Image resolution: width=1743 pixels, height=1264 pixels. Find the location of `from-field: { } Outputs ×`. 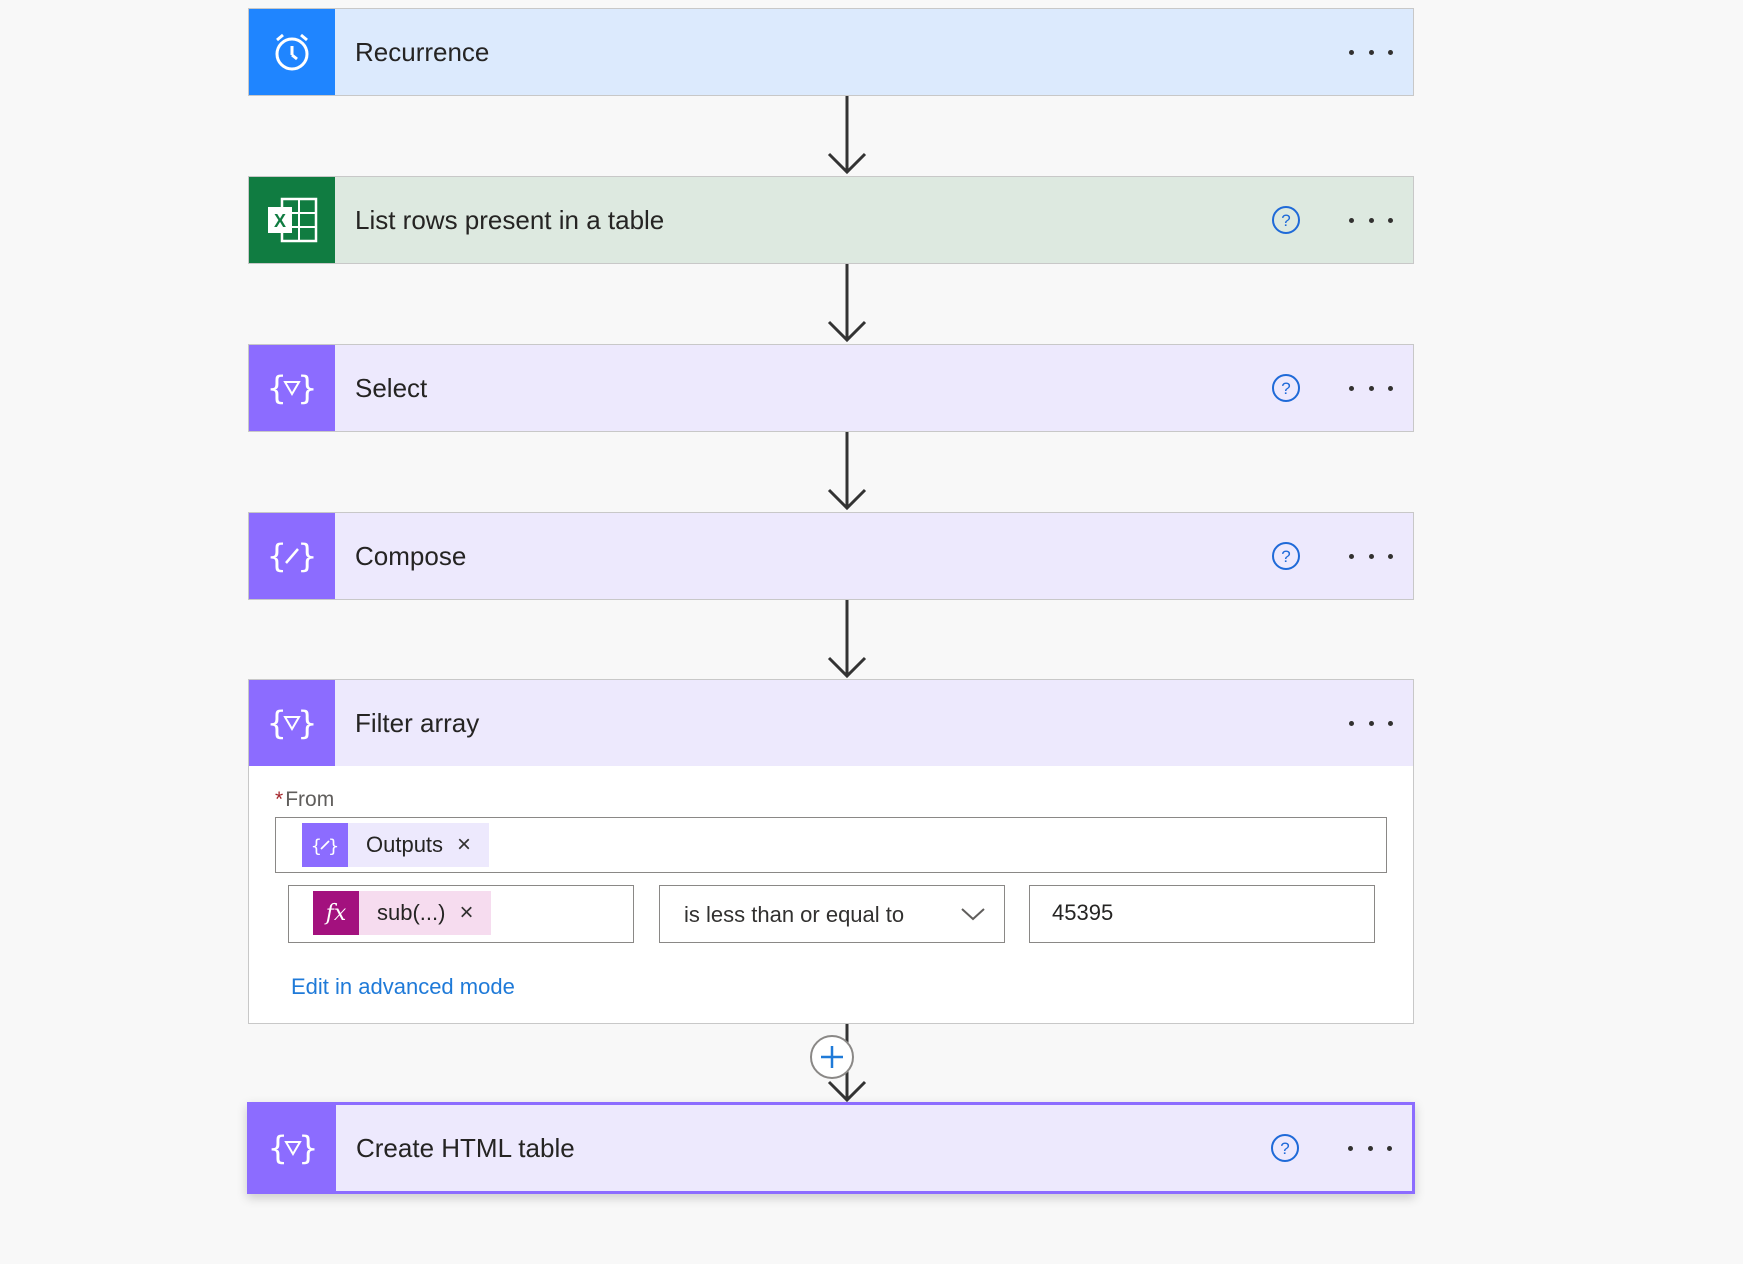

from-field: { } Outputs × is located at coordinates (831, 845).